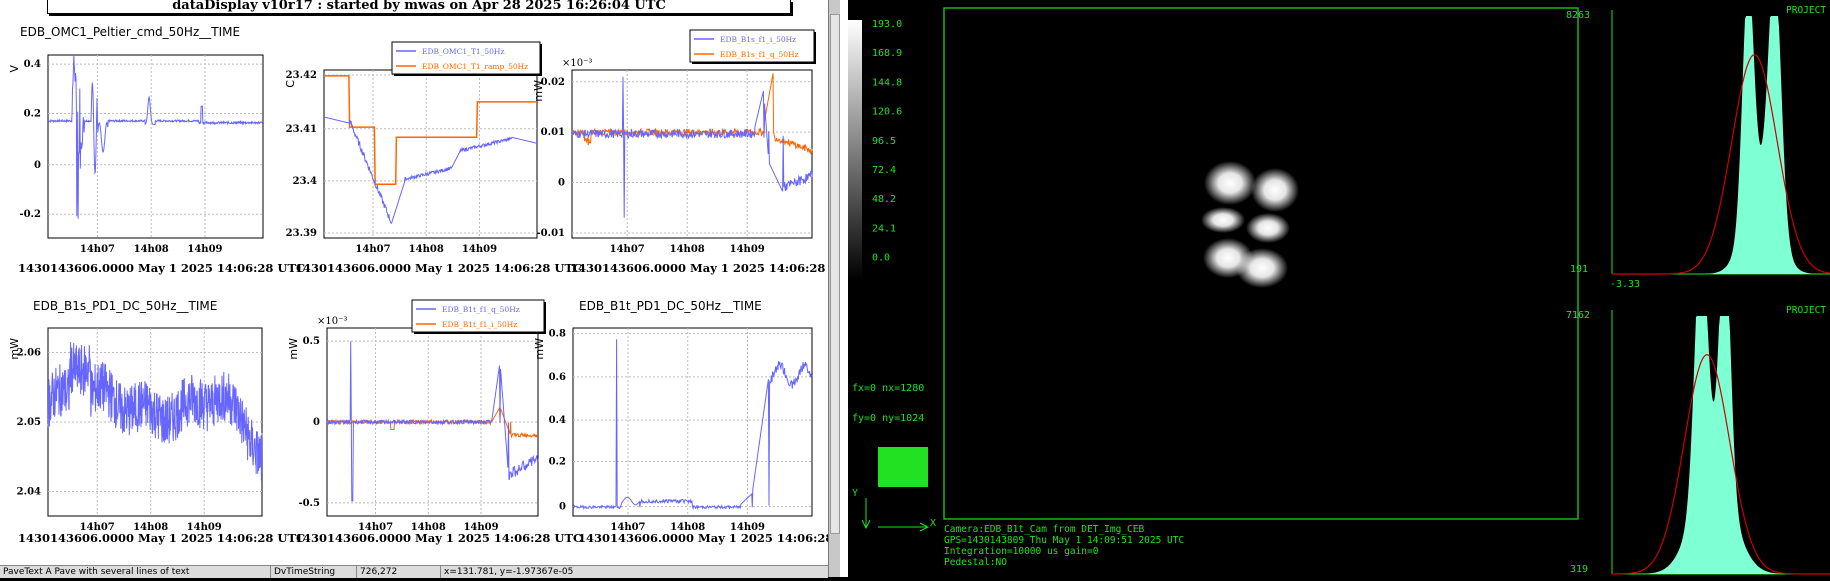 Image resolution: width=1830 pixels, height=581 pixels. Describe the element at coordinates (1625, 284) in the screenshot. I see `projection-offset: -3.33` at that location.